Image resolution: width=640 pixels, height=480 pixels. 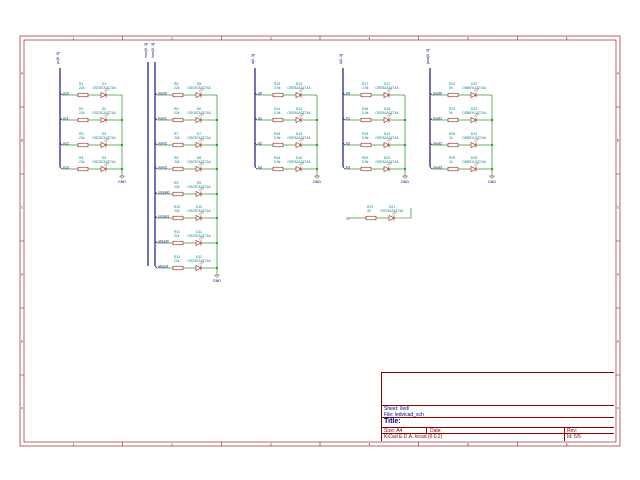 I want to click on row-label: E, so click(x=22, y=342).